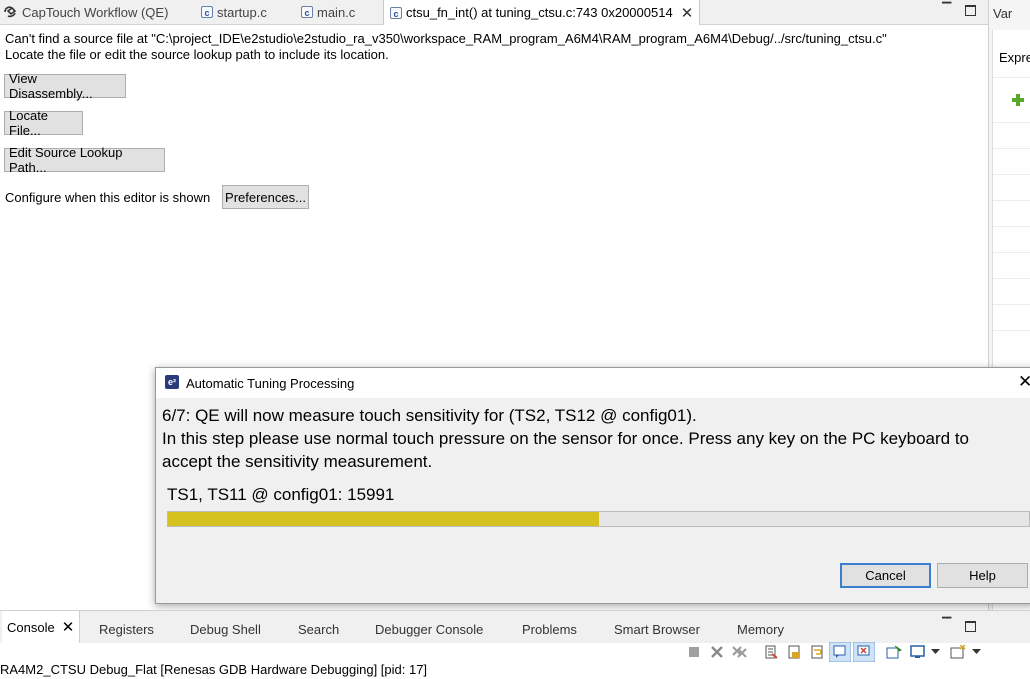  Describe the element at coordinates (242, 12) in the screenshot. I see `tab-label: startup.c` at that location.